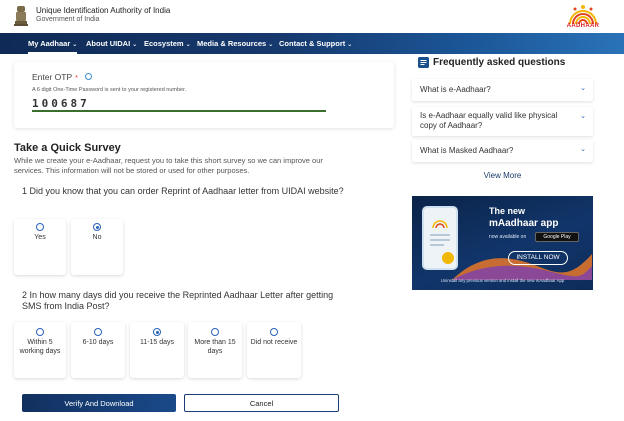 This screenshot has height=421, width=624. Describe the element at coordinates (164, 43) in the screenshot. I see `nav-label: Ecosystem` at that location.